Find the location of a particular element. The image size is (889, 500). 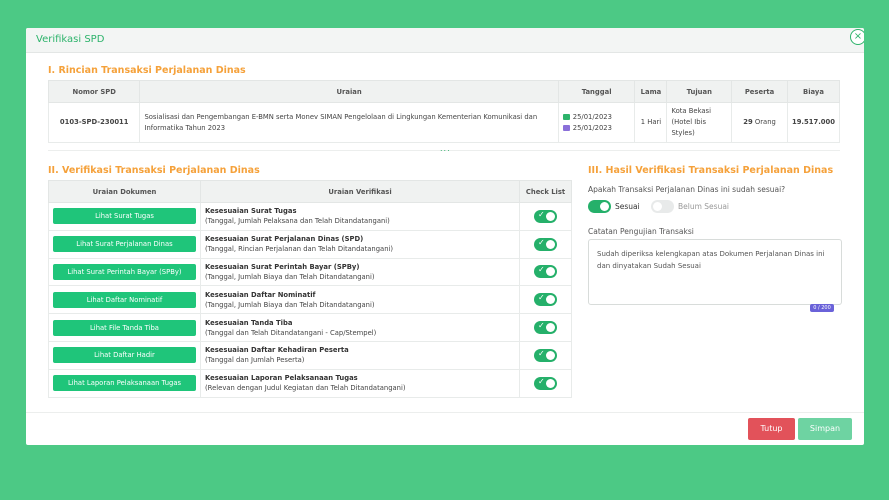

view-document-button: Lihat Daftar Nominatif is located at coordinates (124, 299).